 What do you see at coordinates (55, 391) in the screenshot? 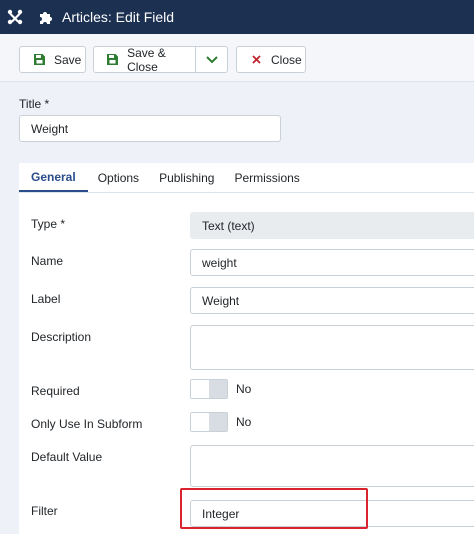
I see `required-label: Required` at bounding box center [55, 391].